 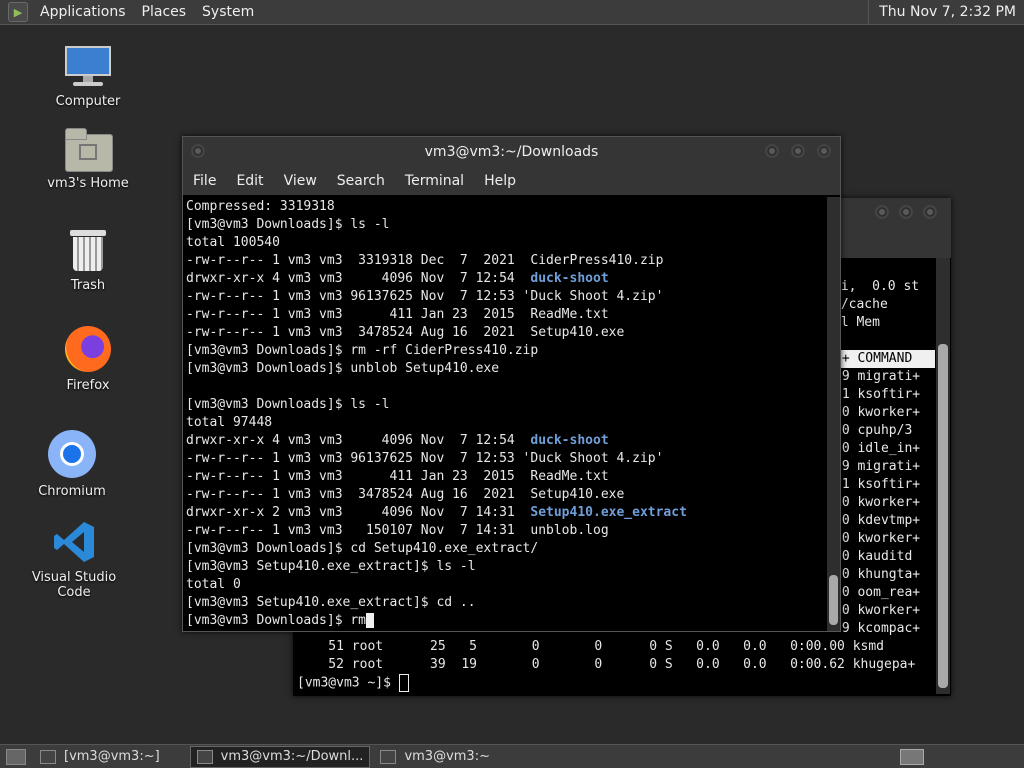 I want to click on chromium-icon, so click(x=72, y=454).